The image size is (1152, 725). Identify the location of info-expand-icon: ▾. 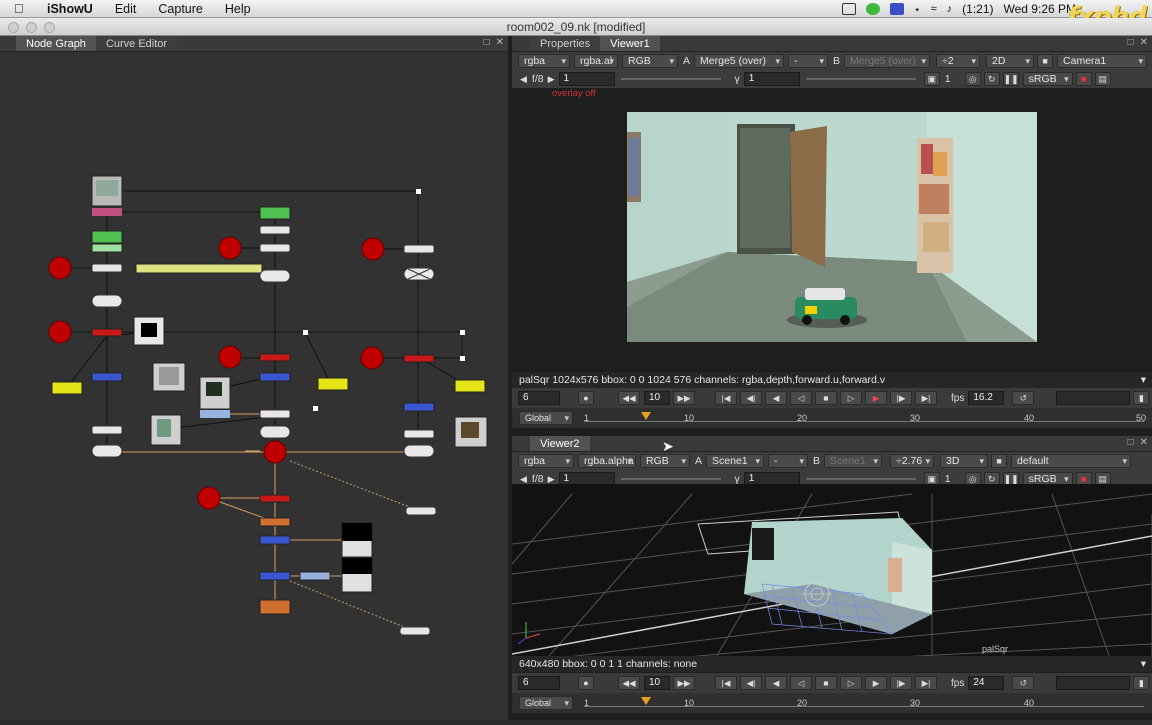
(1143, 380).